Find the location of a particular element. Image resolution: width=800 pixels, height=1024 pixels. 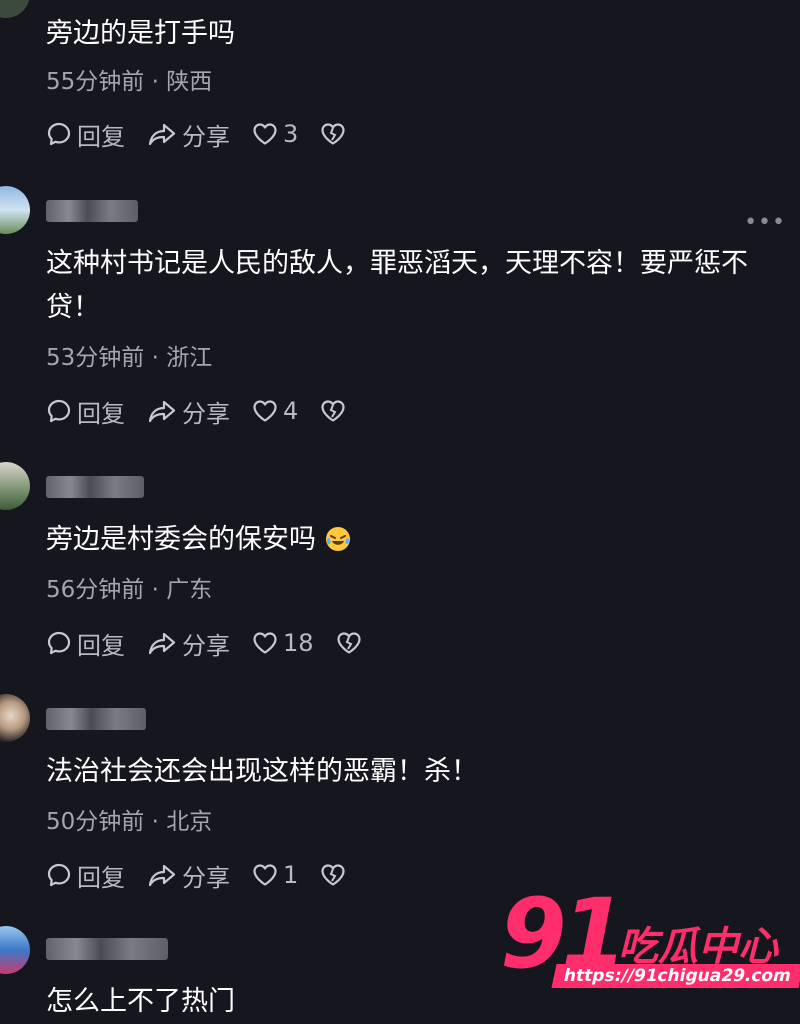

comment-meta: 56分钟前 · 广东 is located at coordinates (129, 590).